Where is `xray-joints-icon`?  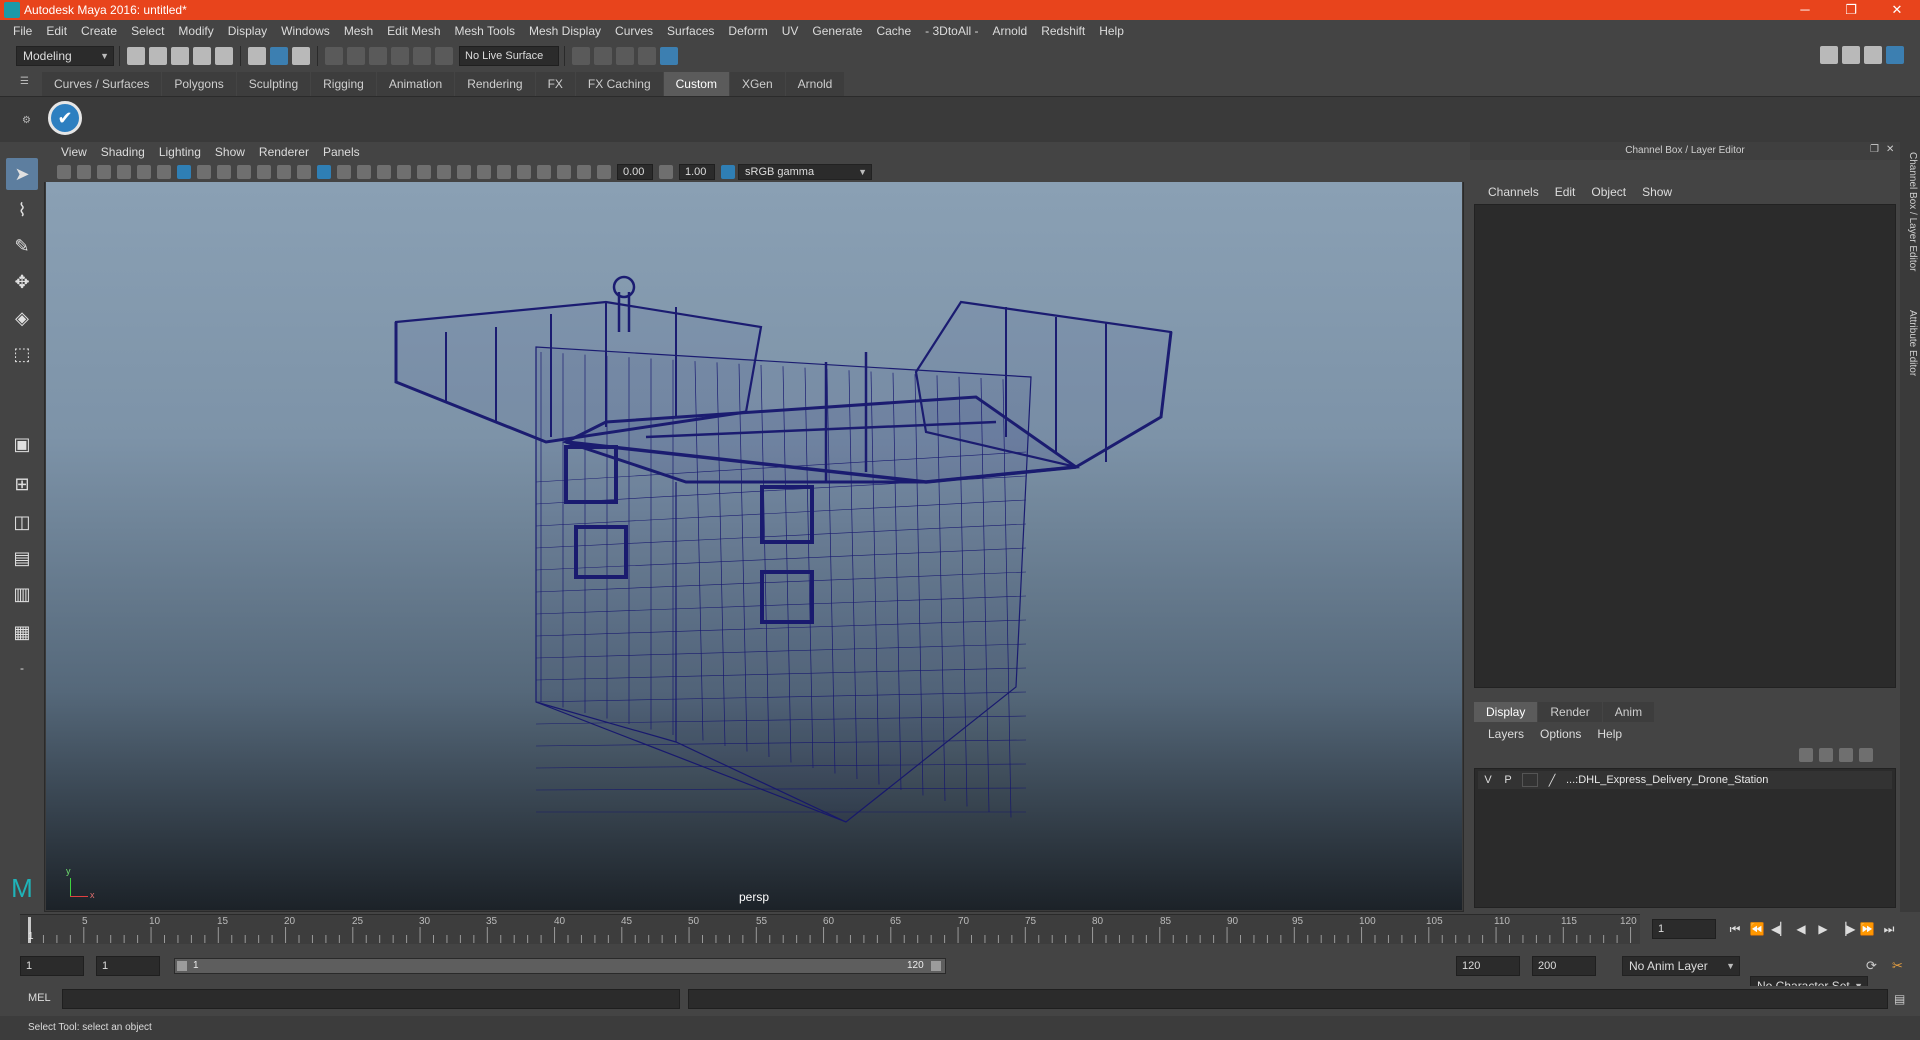 xray-joints-icon is located at coordinates (564, 172).